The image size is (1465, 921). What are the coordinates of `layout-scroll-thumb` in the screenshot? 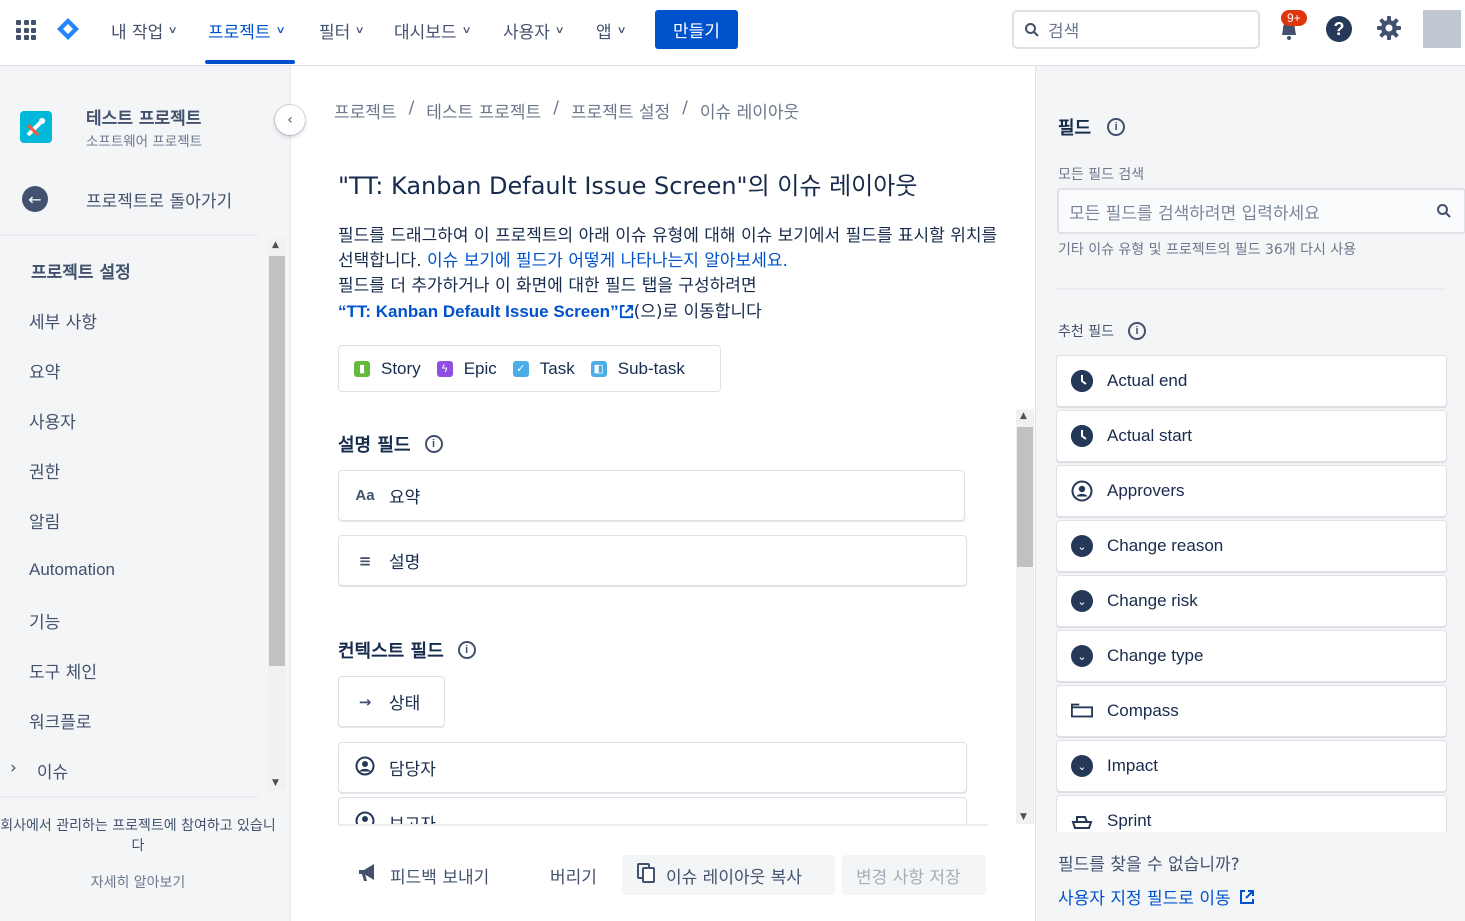 It's located at (1025, 497).